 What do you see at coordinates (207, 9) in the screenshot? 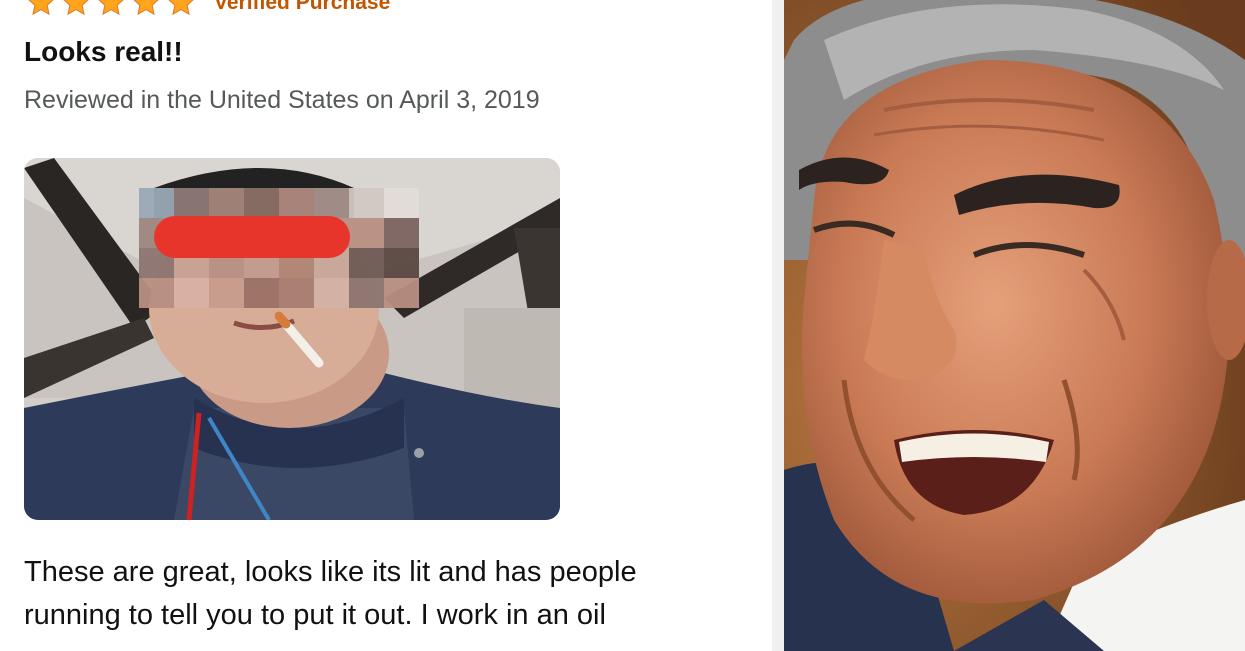
I see `rating-row: Verified Purchase` at bounding box center [207, 9].